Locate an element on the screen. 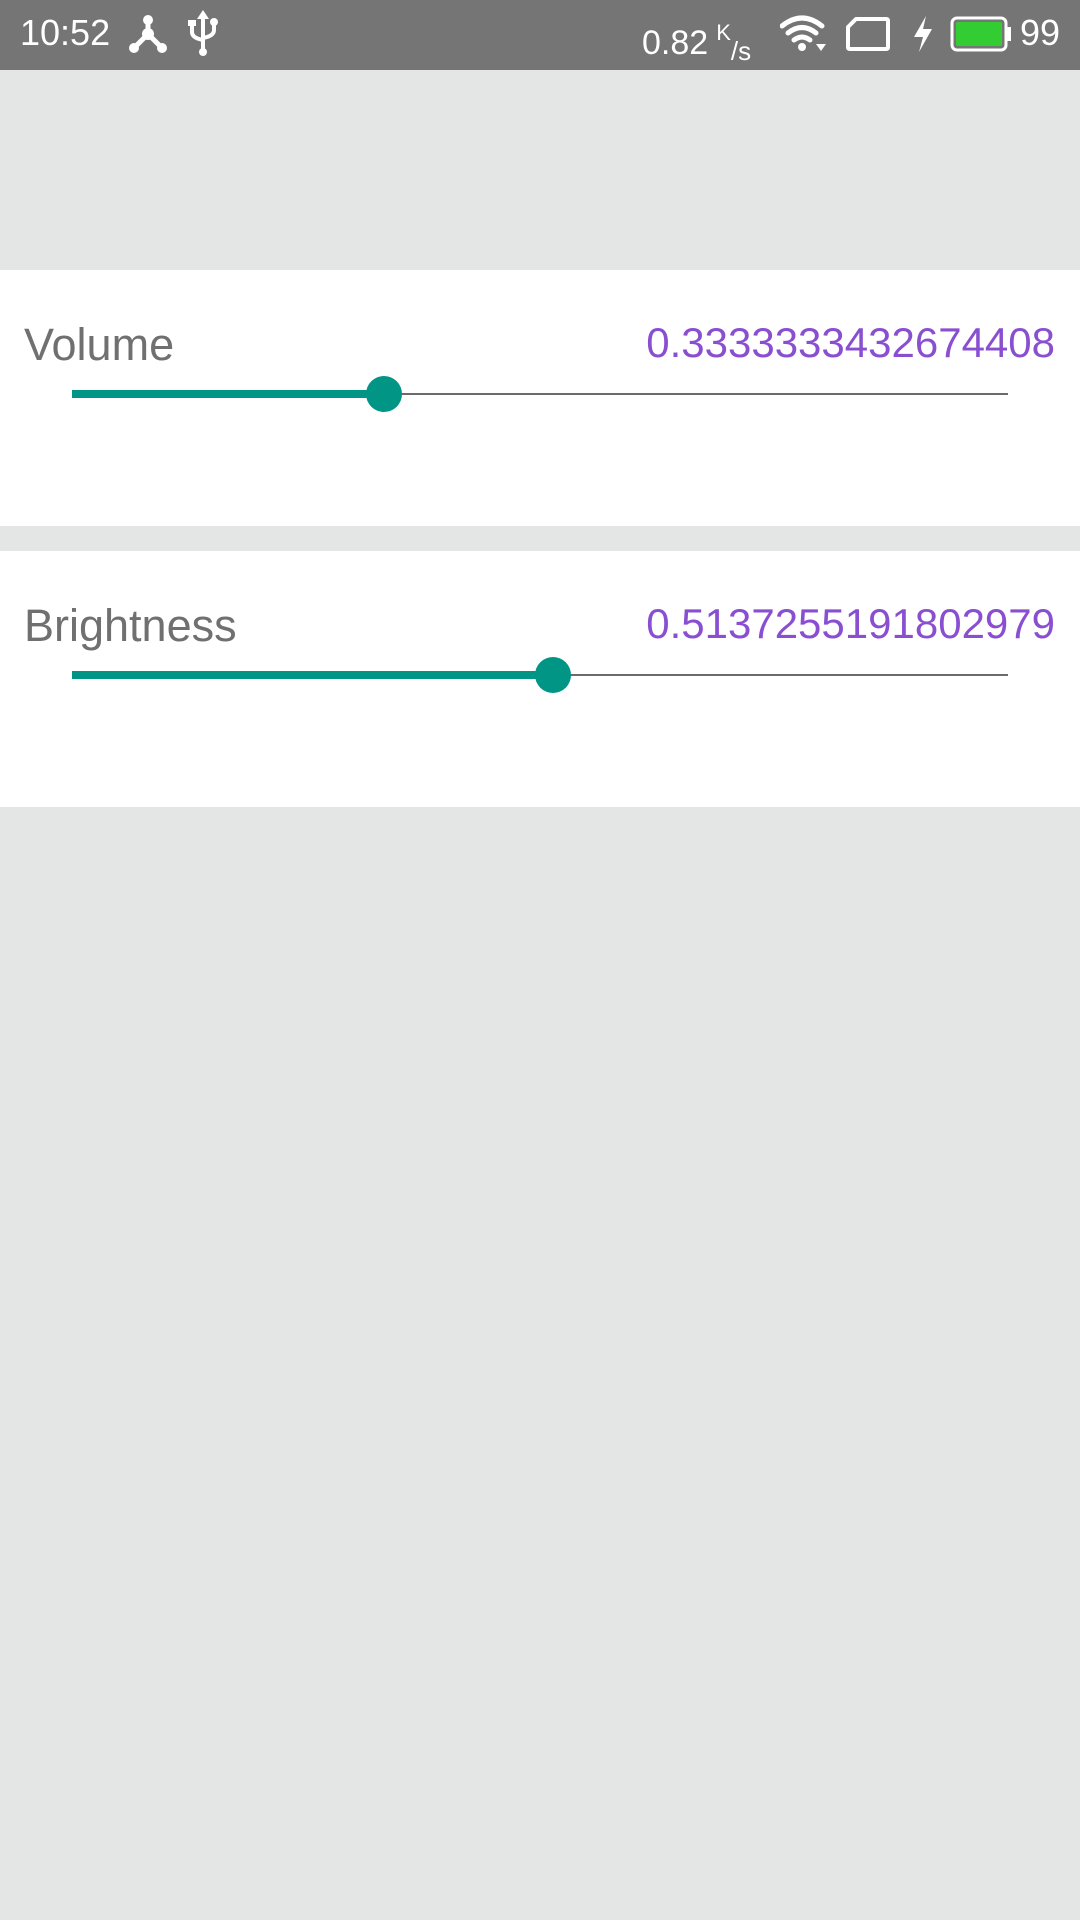 The height and width of the screenshot is (1920, 1080). usb-icon is located at coordinates (203, 33).